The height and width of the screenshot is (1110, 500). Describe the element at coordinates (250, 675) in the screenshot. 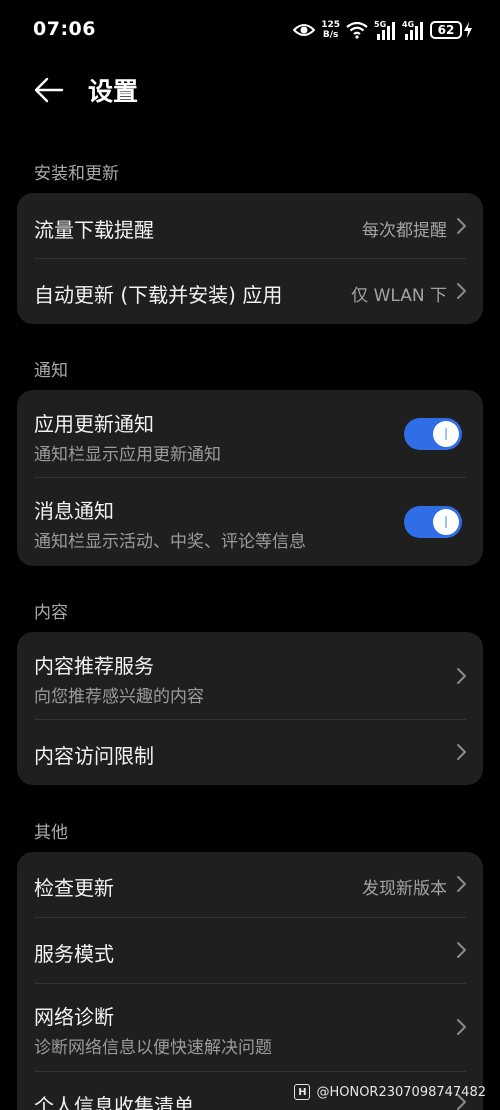

I see `row-recommend-service: 内容推荐服务 向您推荐感兴趣的内容` at that location.